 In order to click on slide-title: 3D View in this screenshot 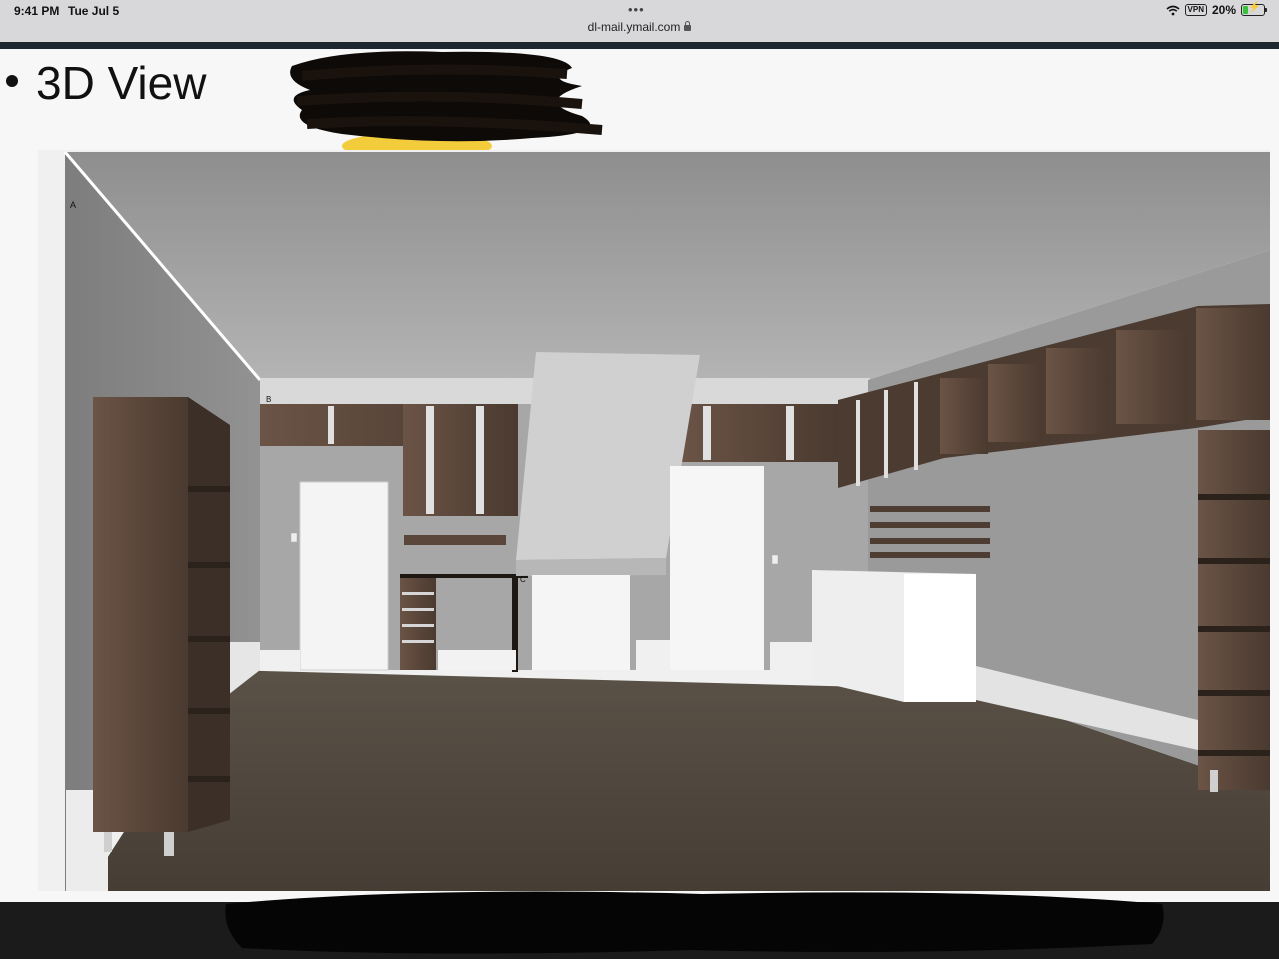, I will do `click(106, 83)`.